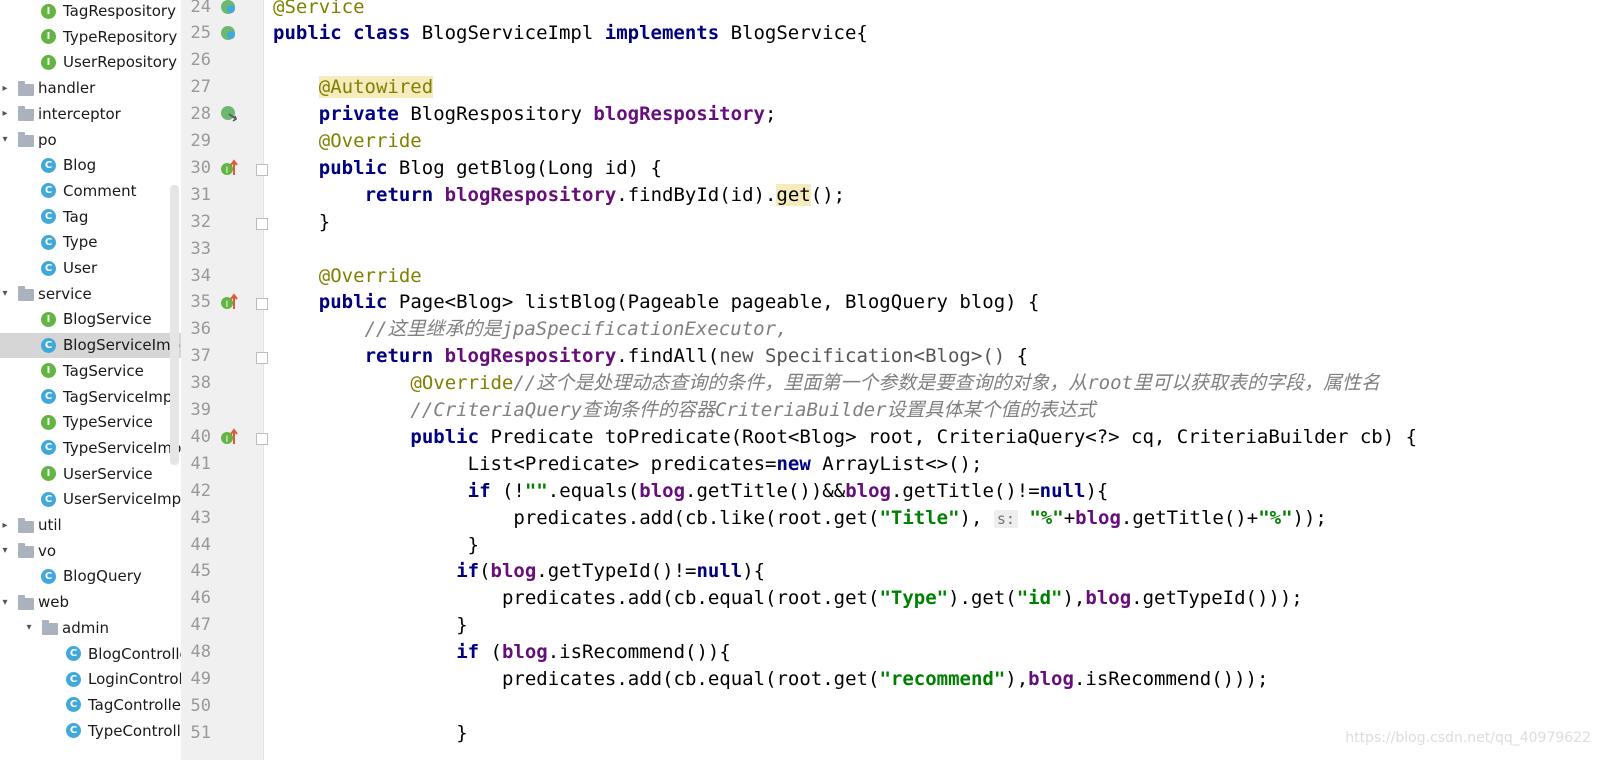 The width and height of the screenshot is (1603, 760). I want to click on code-line: if (blog.isRecommend()){, so click(593, 652).